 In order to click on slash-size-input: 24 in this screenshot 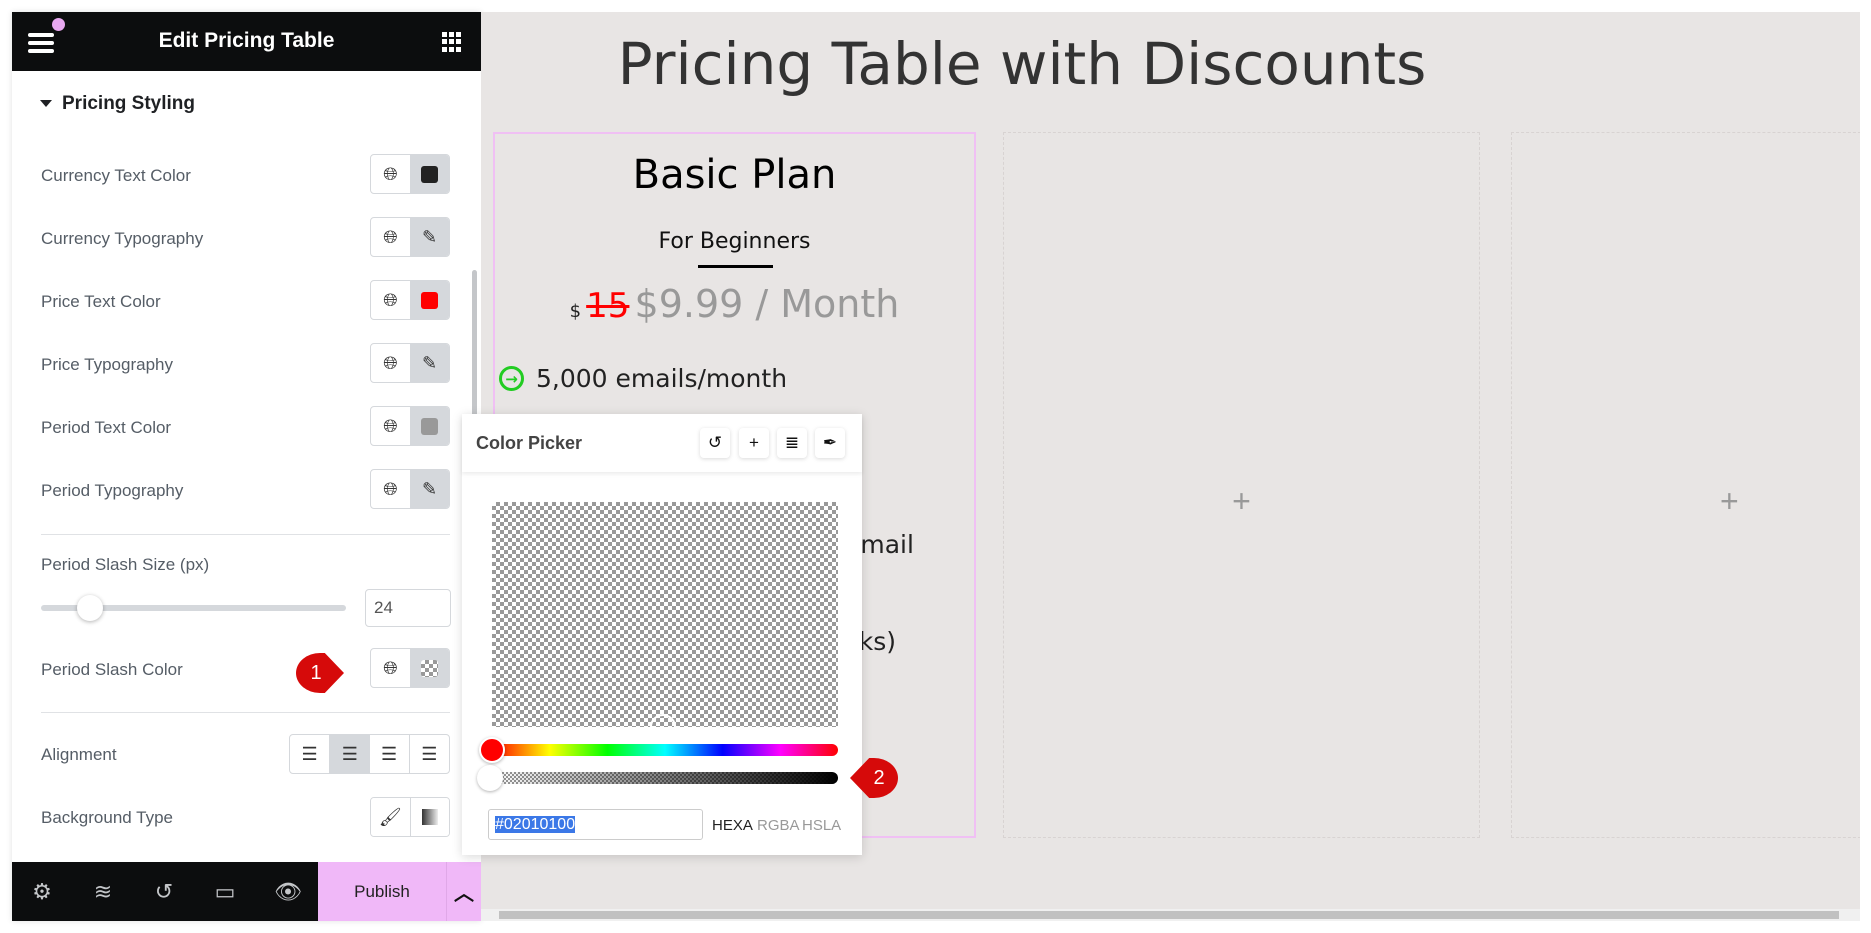, I will do `click(408, 608)`.